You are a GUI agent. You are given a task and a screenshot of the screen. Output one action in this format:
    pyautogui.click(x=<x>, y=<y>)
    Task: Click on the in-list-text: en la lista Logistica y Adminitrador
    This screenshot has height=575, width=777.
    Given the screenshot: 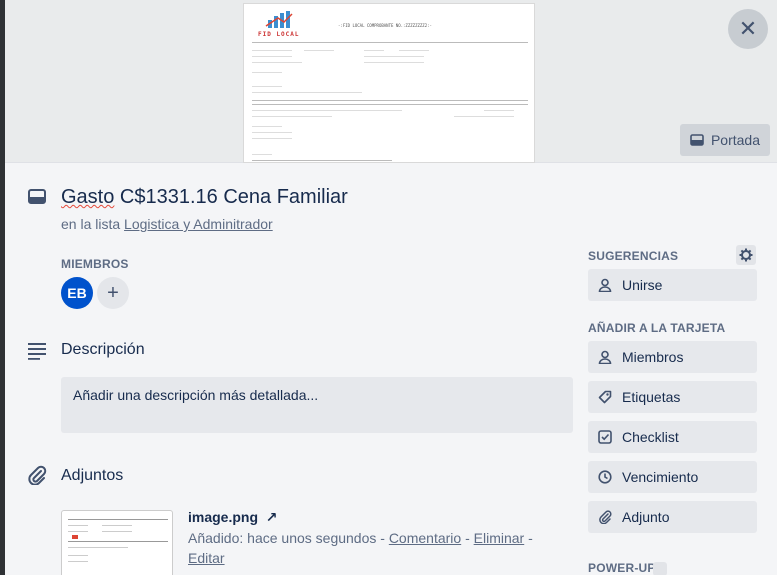 What is the action you would take?
    pyautogui.click(x=167, y=224)
    